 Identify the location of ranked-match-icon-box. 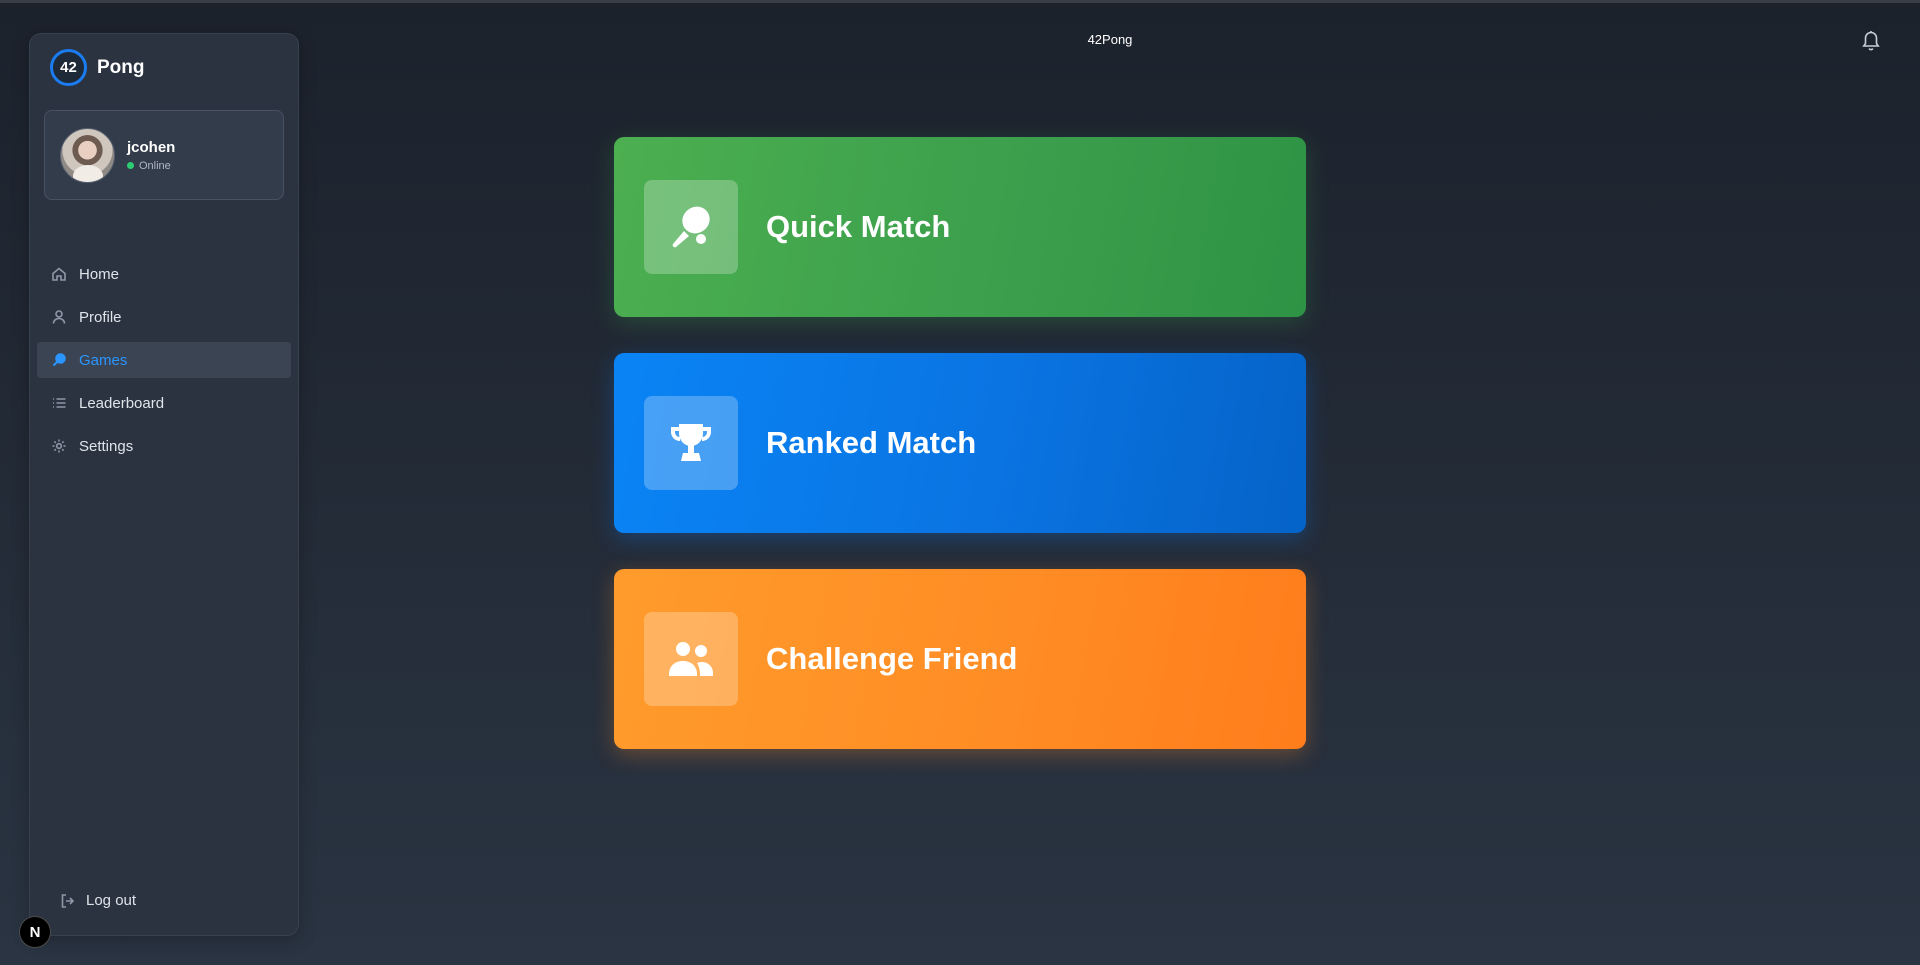
(691, 443).